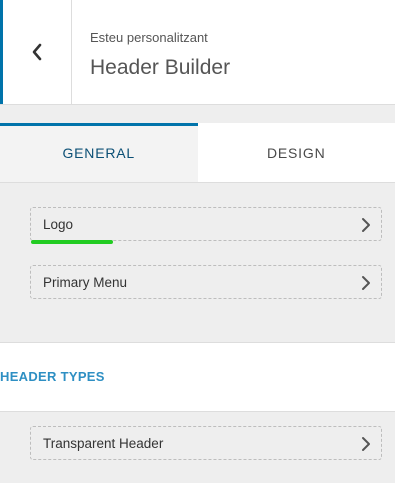 The height and width of the screenshot is (483, 395). What do you see at coordinates (206, 224) in the screenshot?
I see `list-item-logo: Logo` at bounding box center [206, 224].